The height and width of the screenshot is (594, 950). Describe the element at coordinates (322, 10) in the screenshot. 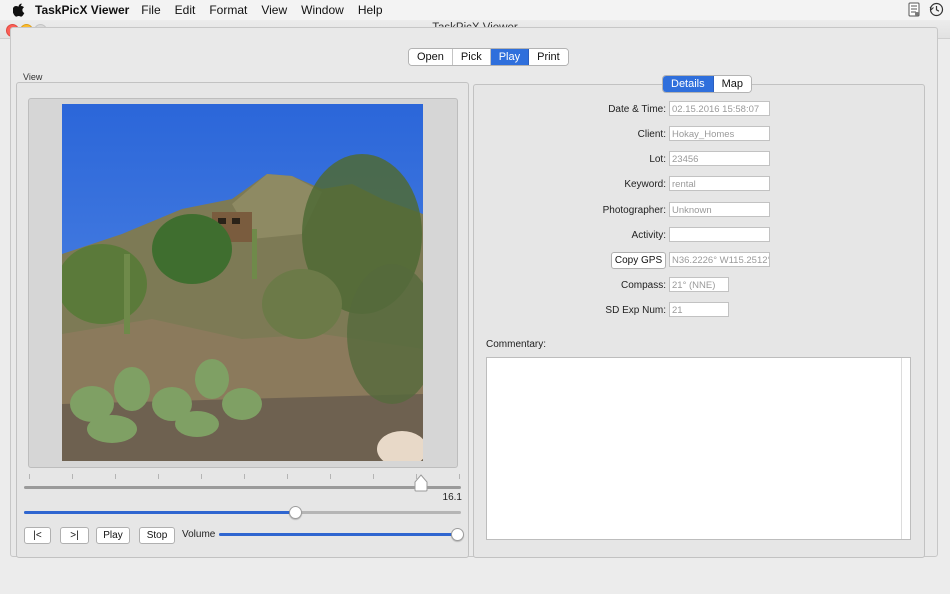

I see `menu-window: Window` at that location.